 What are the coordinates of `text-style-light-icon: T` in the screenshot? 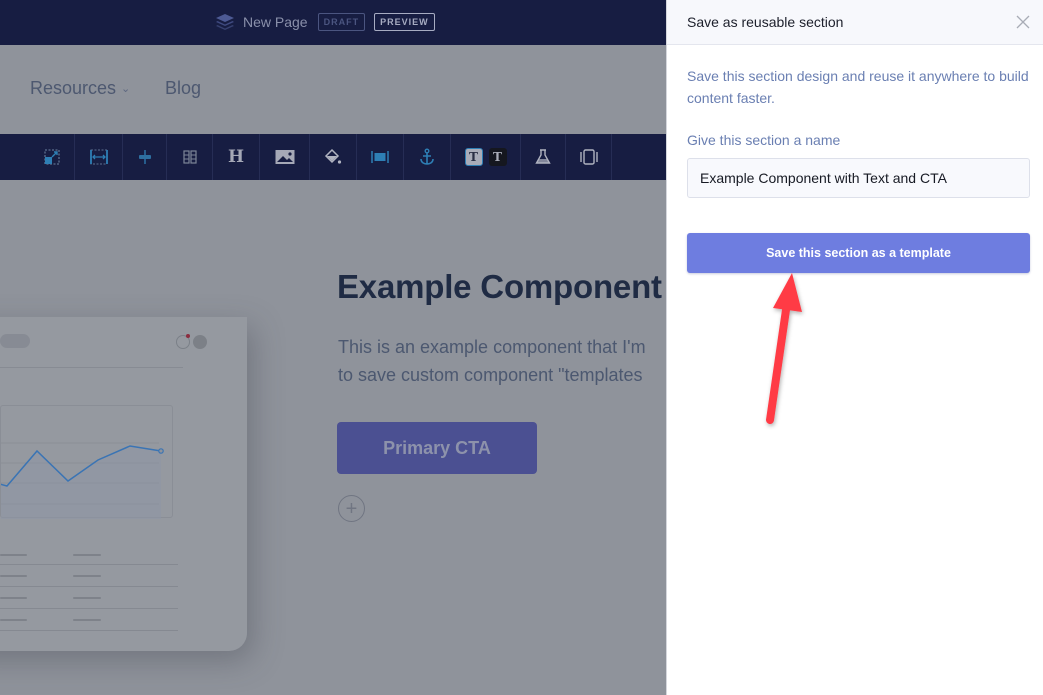 It's located at (473, 157).